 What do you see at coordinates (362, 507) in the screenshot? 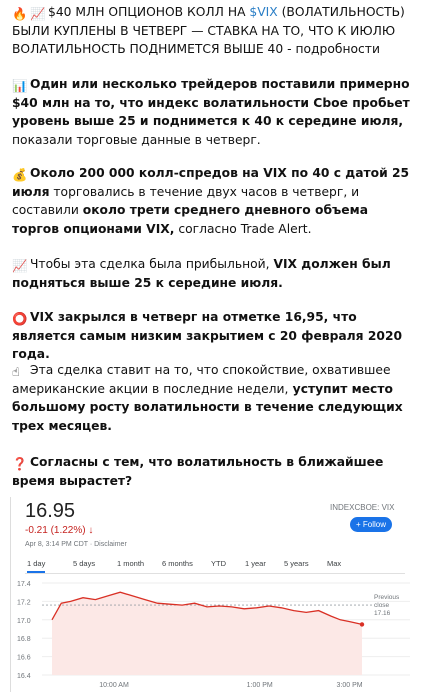
I see `ticker-symbol: INDEXCBOE: VIX` at bounding box center [362, 507].